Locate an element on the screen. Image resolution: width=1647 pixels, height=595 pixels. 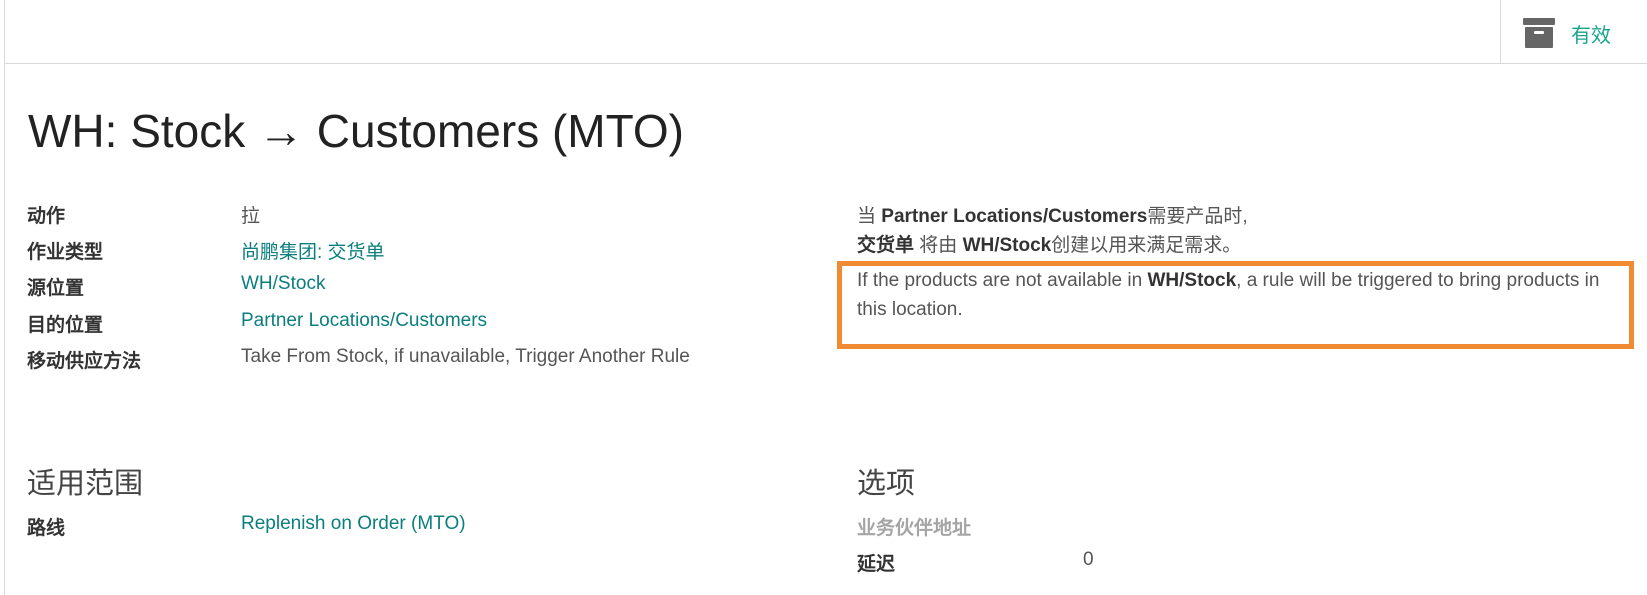
rule-explanation-line-2: 交货单 将由 WH/Stock创建以用来满足需求。 is located at coordinates (1049, 243).